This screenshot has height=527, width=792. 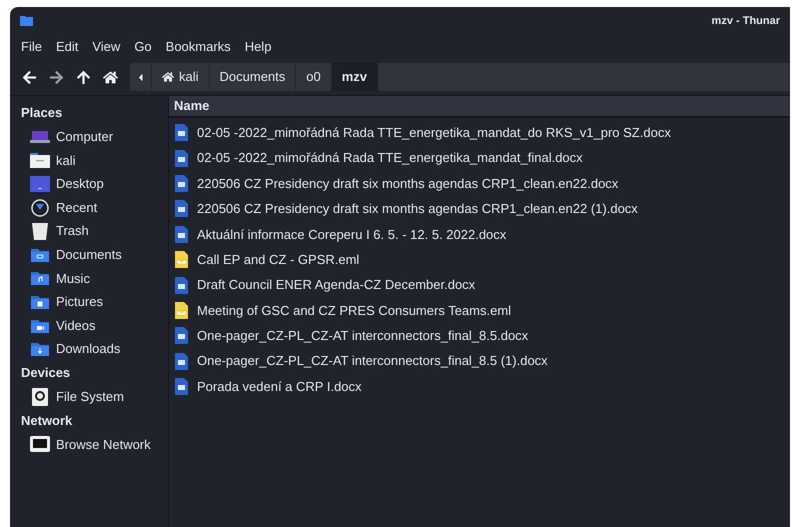 What do you see at coordinates (94, 278) in the screenshot?
I see `sidebar-item: Music` at bounding box center [94, 278].